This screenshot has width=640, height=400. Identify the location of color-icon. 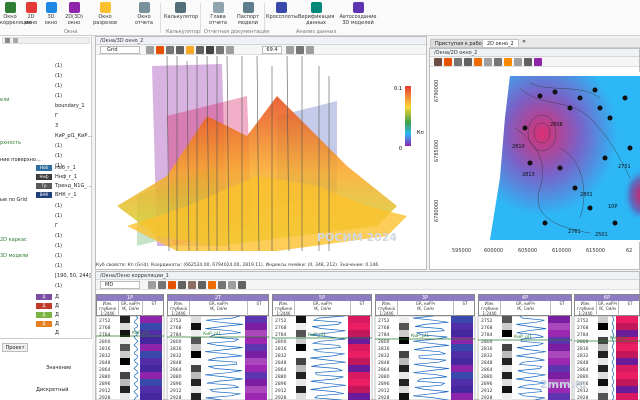
(538, 62).